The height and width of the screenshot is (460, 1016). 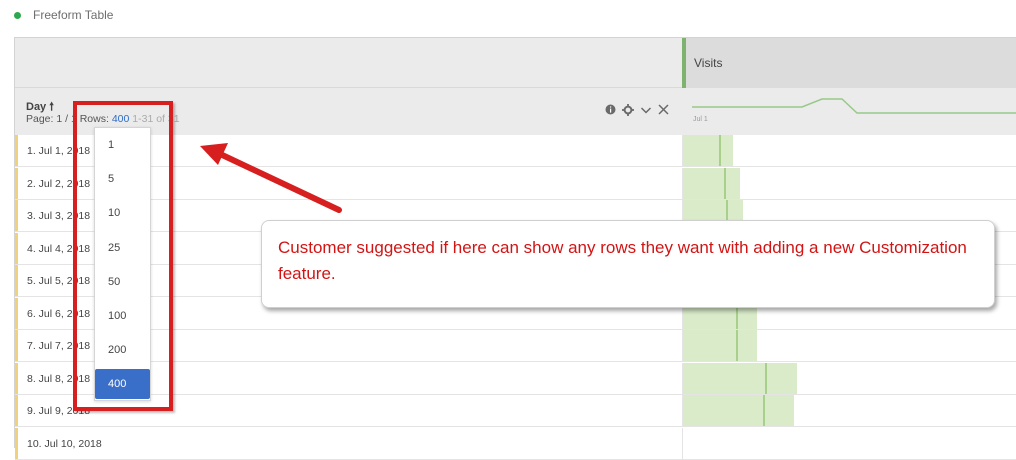 What do you see at coordinates (51, 119) in the screenshot?
I see `page-text: Page: 1 / 1` at bounding box center [51, 119].